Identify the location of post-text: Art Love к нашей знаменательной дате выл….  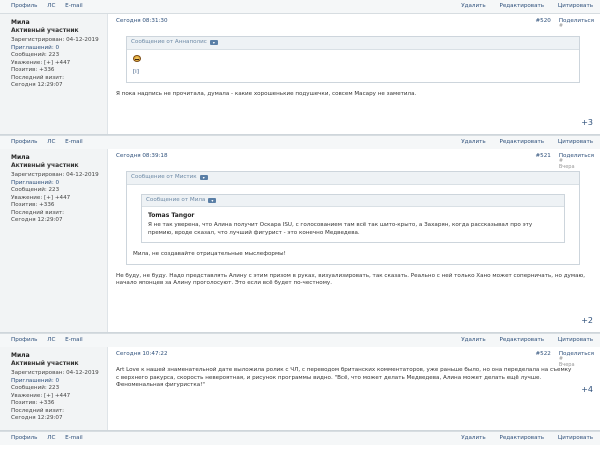
(344, 378).